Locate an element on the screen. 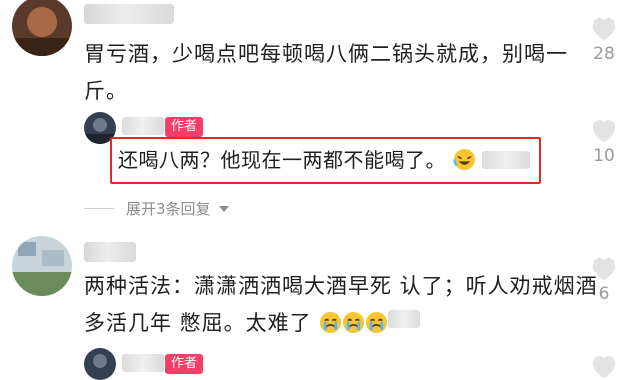  reply-text-content: 还喝八两？他现在一两都不能喝了。 is located at coordinates (282, 160).